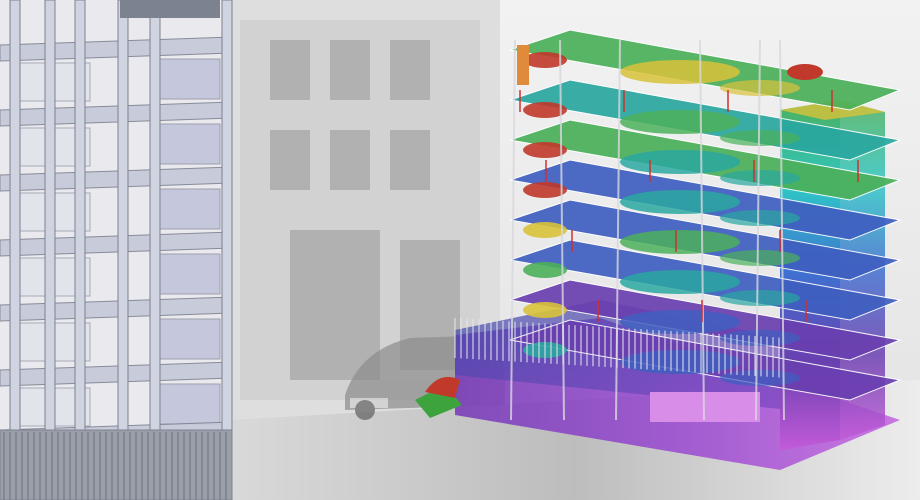 The width and height of the screenshot is (920, 500). Describe the element at coordinates (170, 9) in the screenshot. I see `wireframe-roof-edge` at that location.